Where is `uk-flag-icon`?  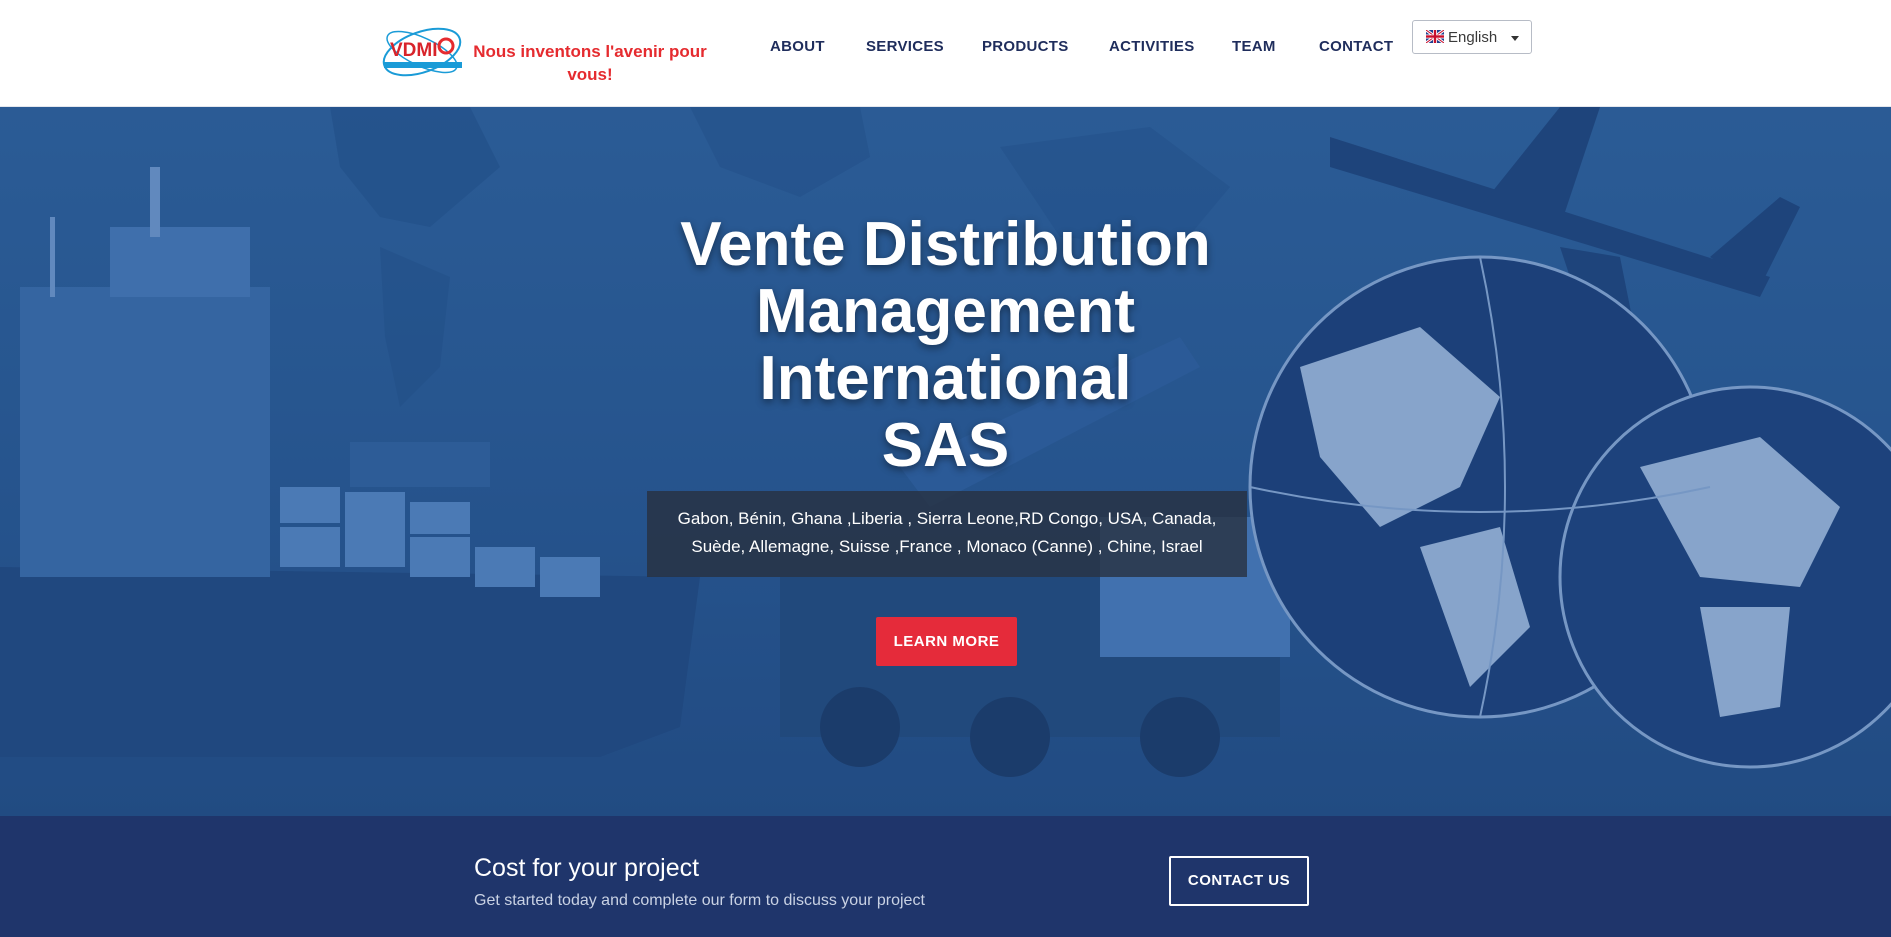
uk-flag-icon is located at coordinates (1435, 36).